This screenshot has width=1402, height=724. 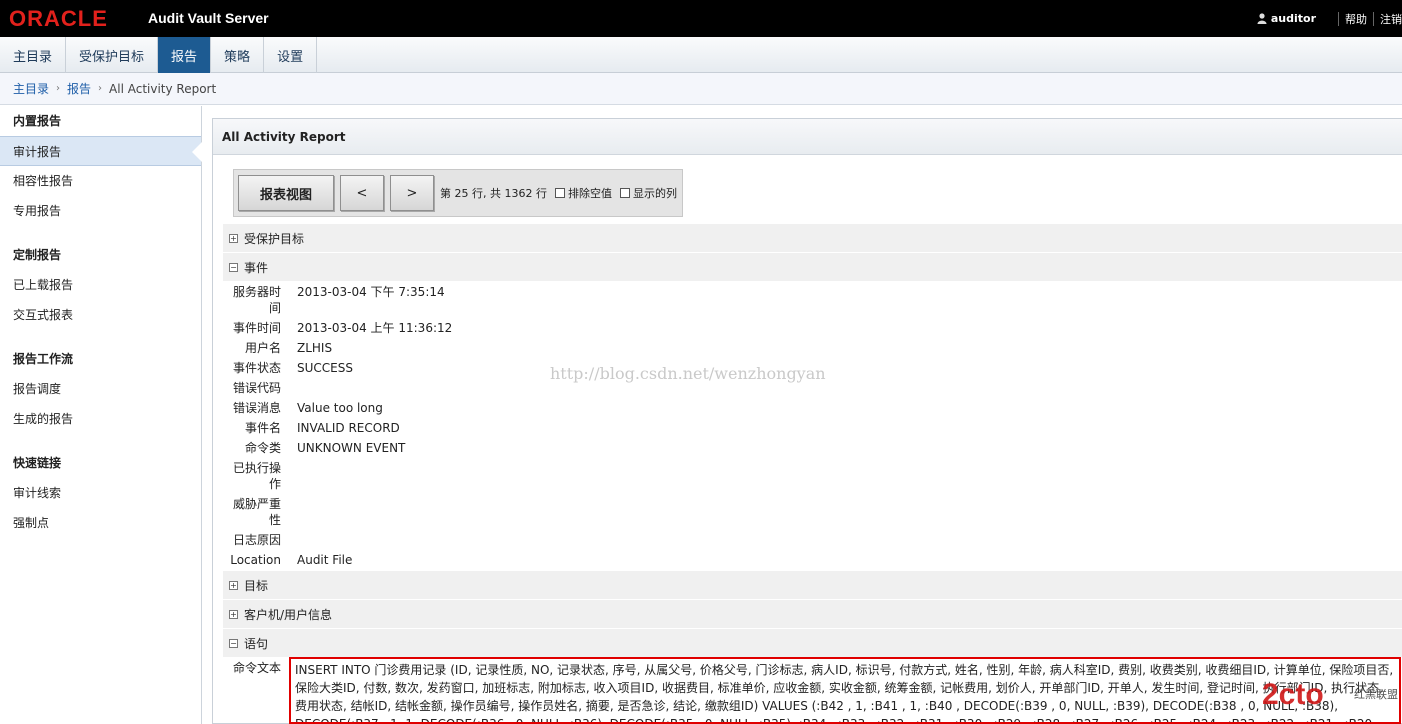 What do you see at coordinates (812, 585) in the screenshot?
I see `section-target: + 目标` at bounding box center [812, 585].